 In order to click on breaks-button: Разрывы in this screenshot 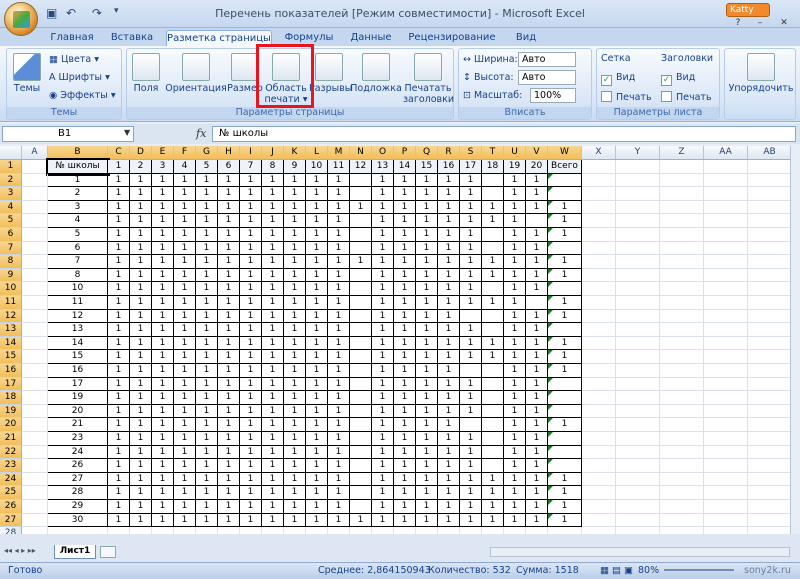, I will do `click(330, 79)`.